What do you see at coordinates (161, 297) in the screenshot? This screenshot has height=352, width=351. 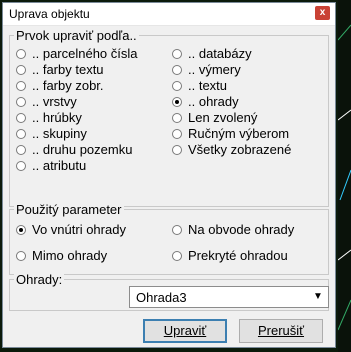 I see `fence-select-value: Ohrada3` at bounding box center [161, 297].